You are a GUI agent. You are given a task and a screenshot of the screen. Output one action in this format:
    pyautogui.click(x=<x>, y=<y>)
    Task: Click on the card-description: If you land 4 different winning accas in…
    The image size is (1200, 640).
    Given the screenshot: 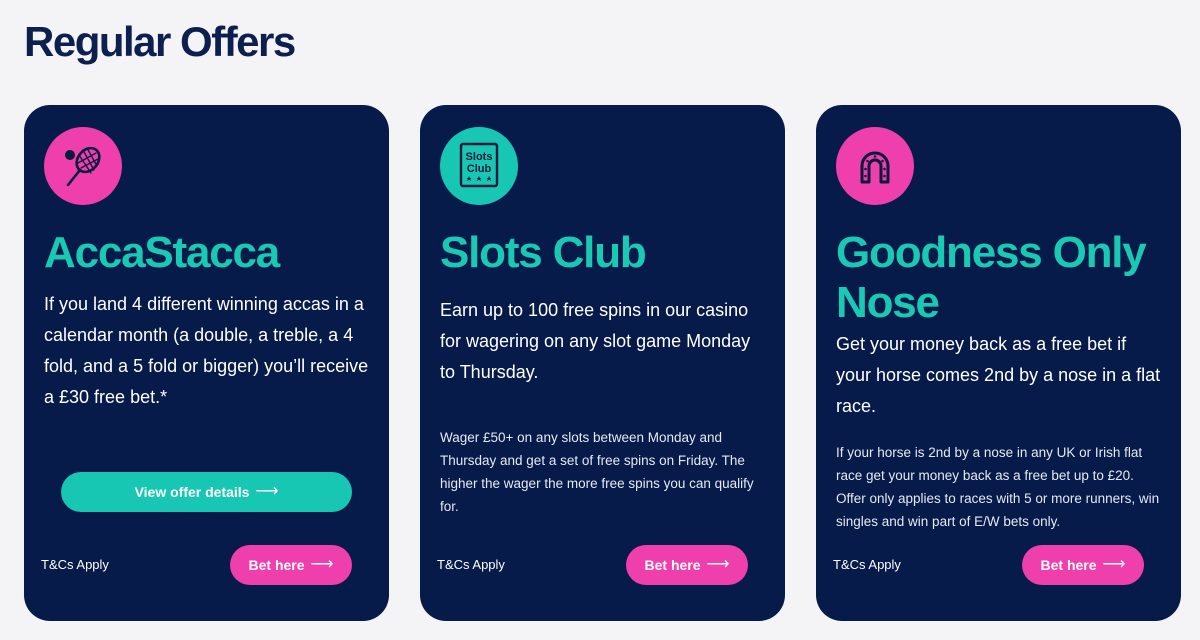 What is the action you would take?
    pyautogui.click(x=206, y=350)
    